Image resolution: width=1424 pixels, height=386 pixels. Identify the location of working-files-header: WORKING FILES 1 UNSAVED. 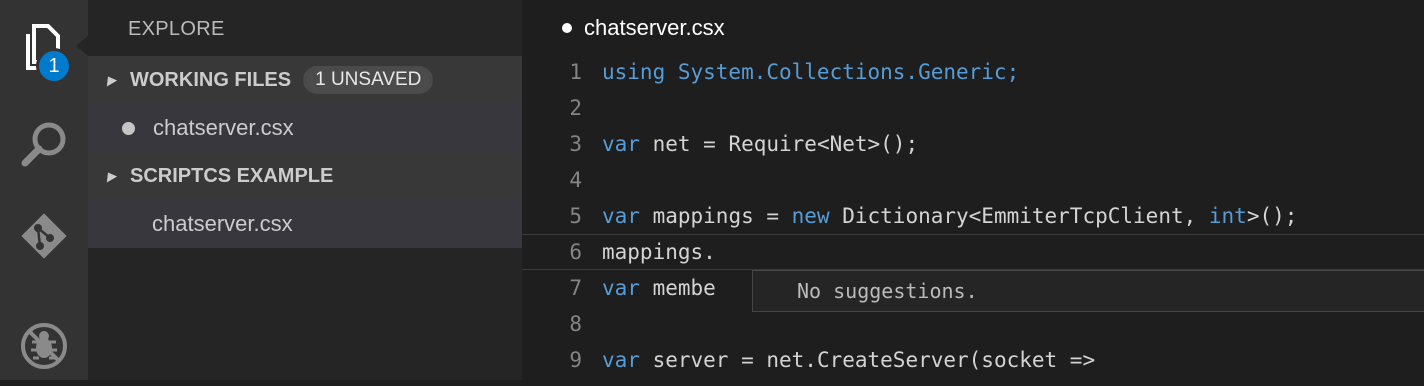
(305, 80).